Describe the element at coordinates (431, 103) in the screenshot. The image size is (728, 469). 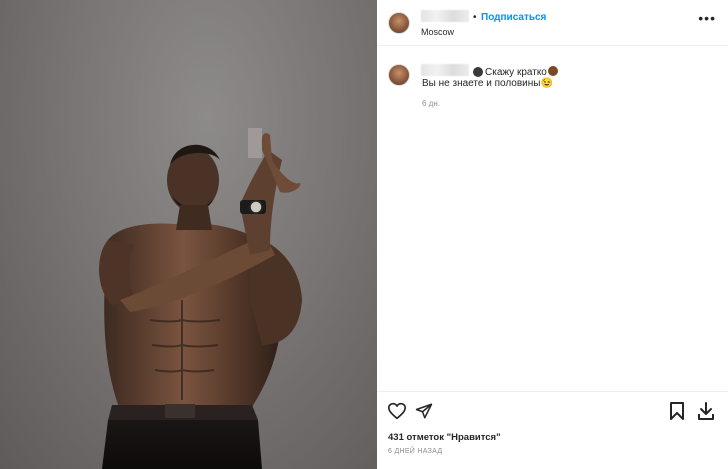
I see `comment-age: 6 дн.` at that location.